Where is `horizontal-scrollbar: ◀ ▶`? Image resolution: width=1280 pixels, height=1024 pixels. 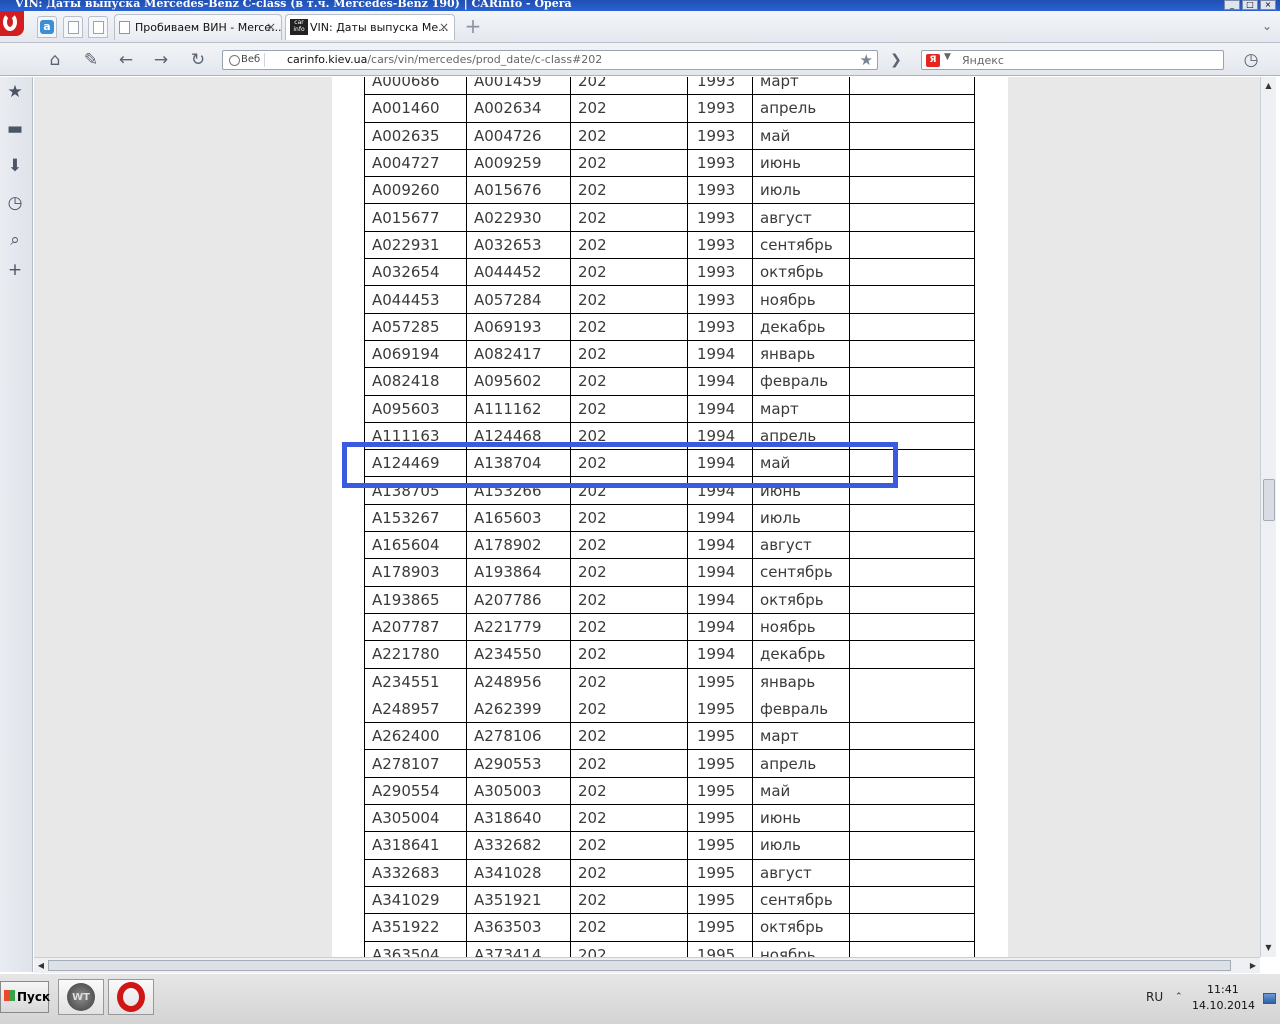
horizontal-scrollbar: ◀ ▶ is located at coordinates (647, 965).